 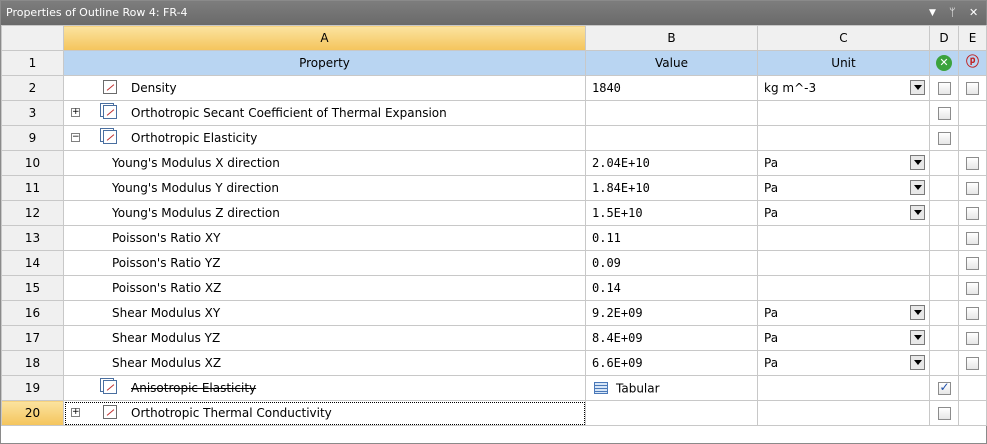 I want to click on value-cell: 0.14, so click(x=671, y=288).